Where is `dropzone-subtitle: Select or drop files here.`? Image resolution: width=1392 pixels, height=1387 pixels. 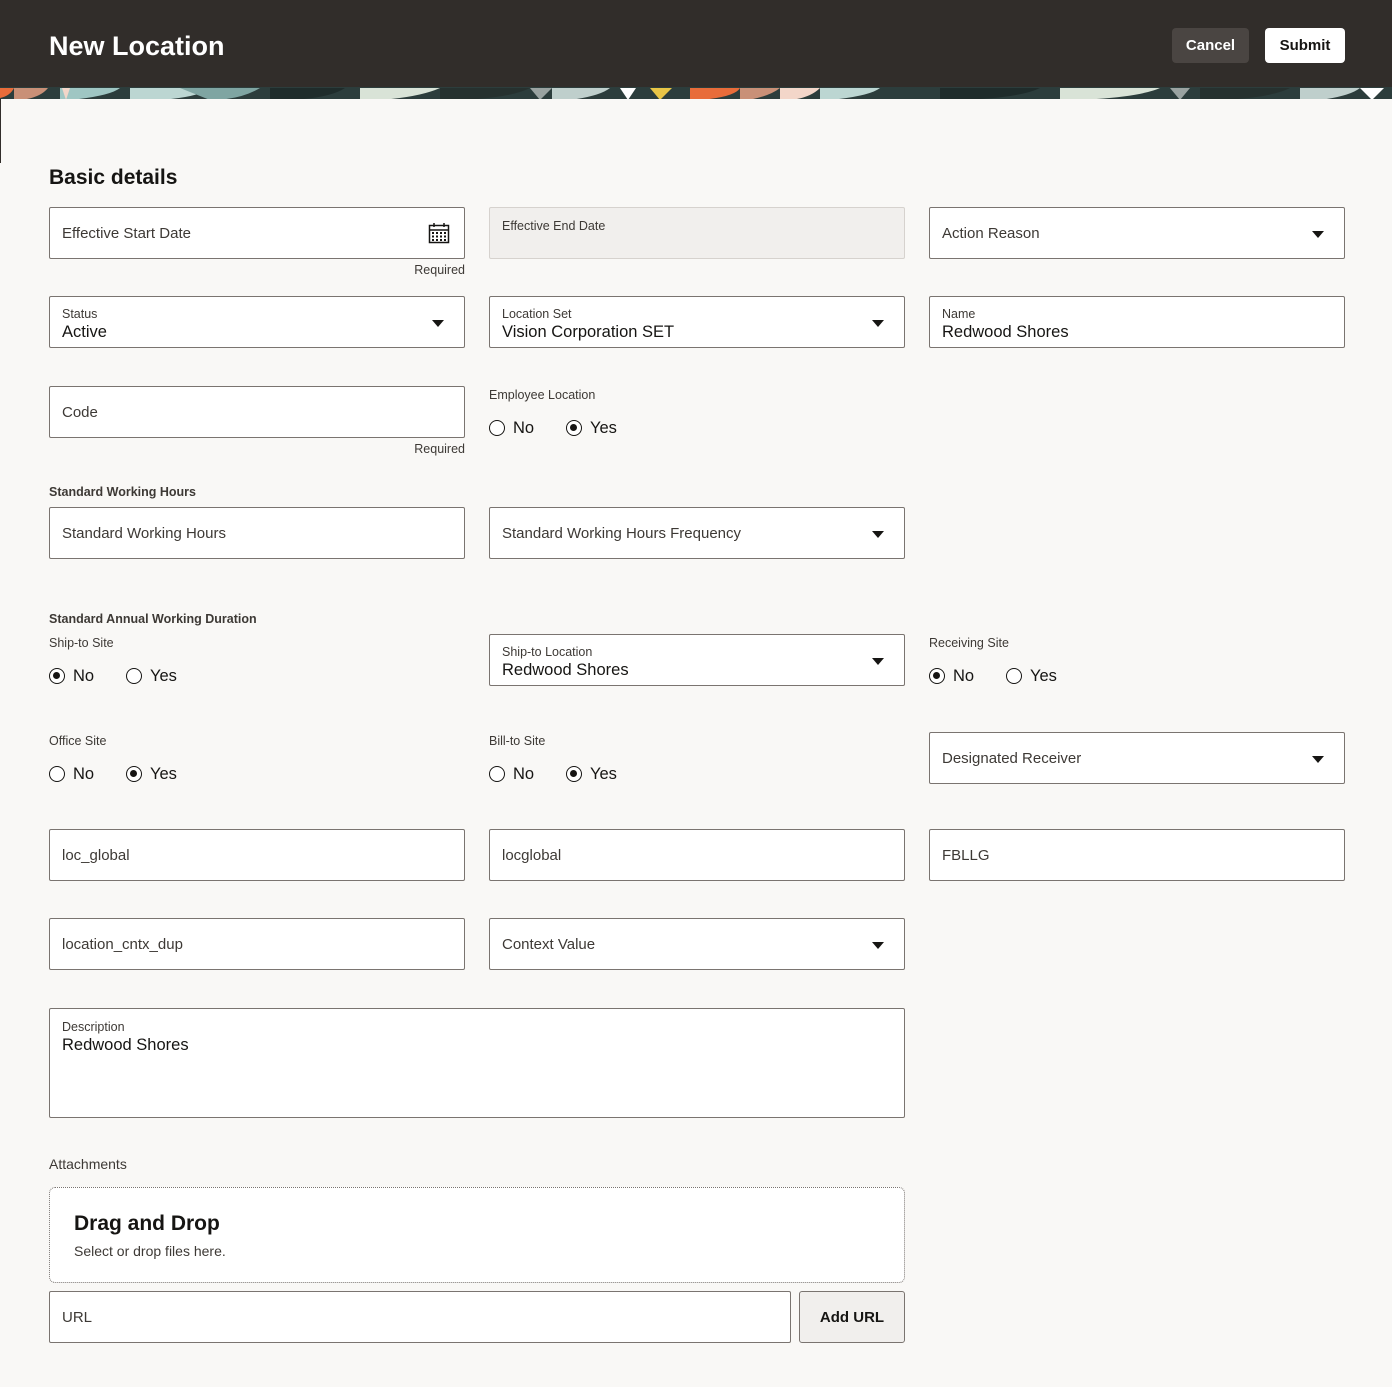
dropzone-subtitle: Select or drop files here. is located at coordinates (150, 1251).